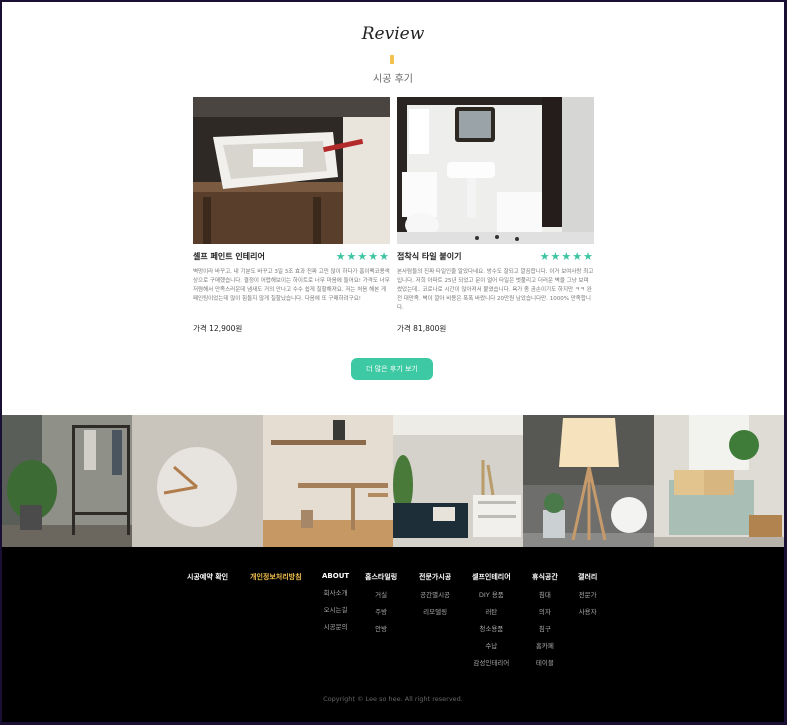  I want to click on footer-link-privacy: 개인정보처리방침, so click(276, 577).